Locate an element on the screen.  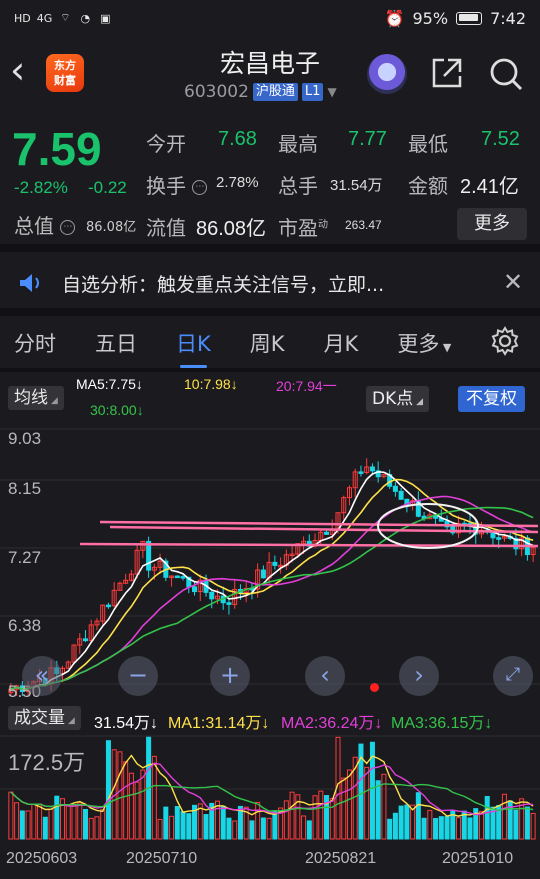
high-value: 7.77 is located at coordinates (367, 139).